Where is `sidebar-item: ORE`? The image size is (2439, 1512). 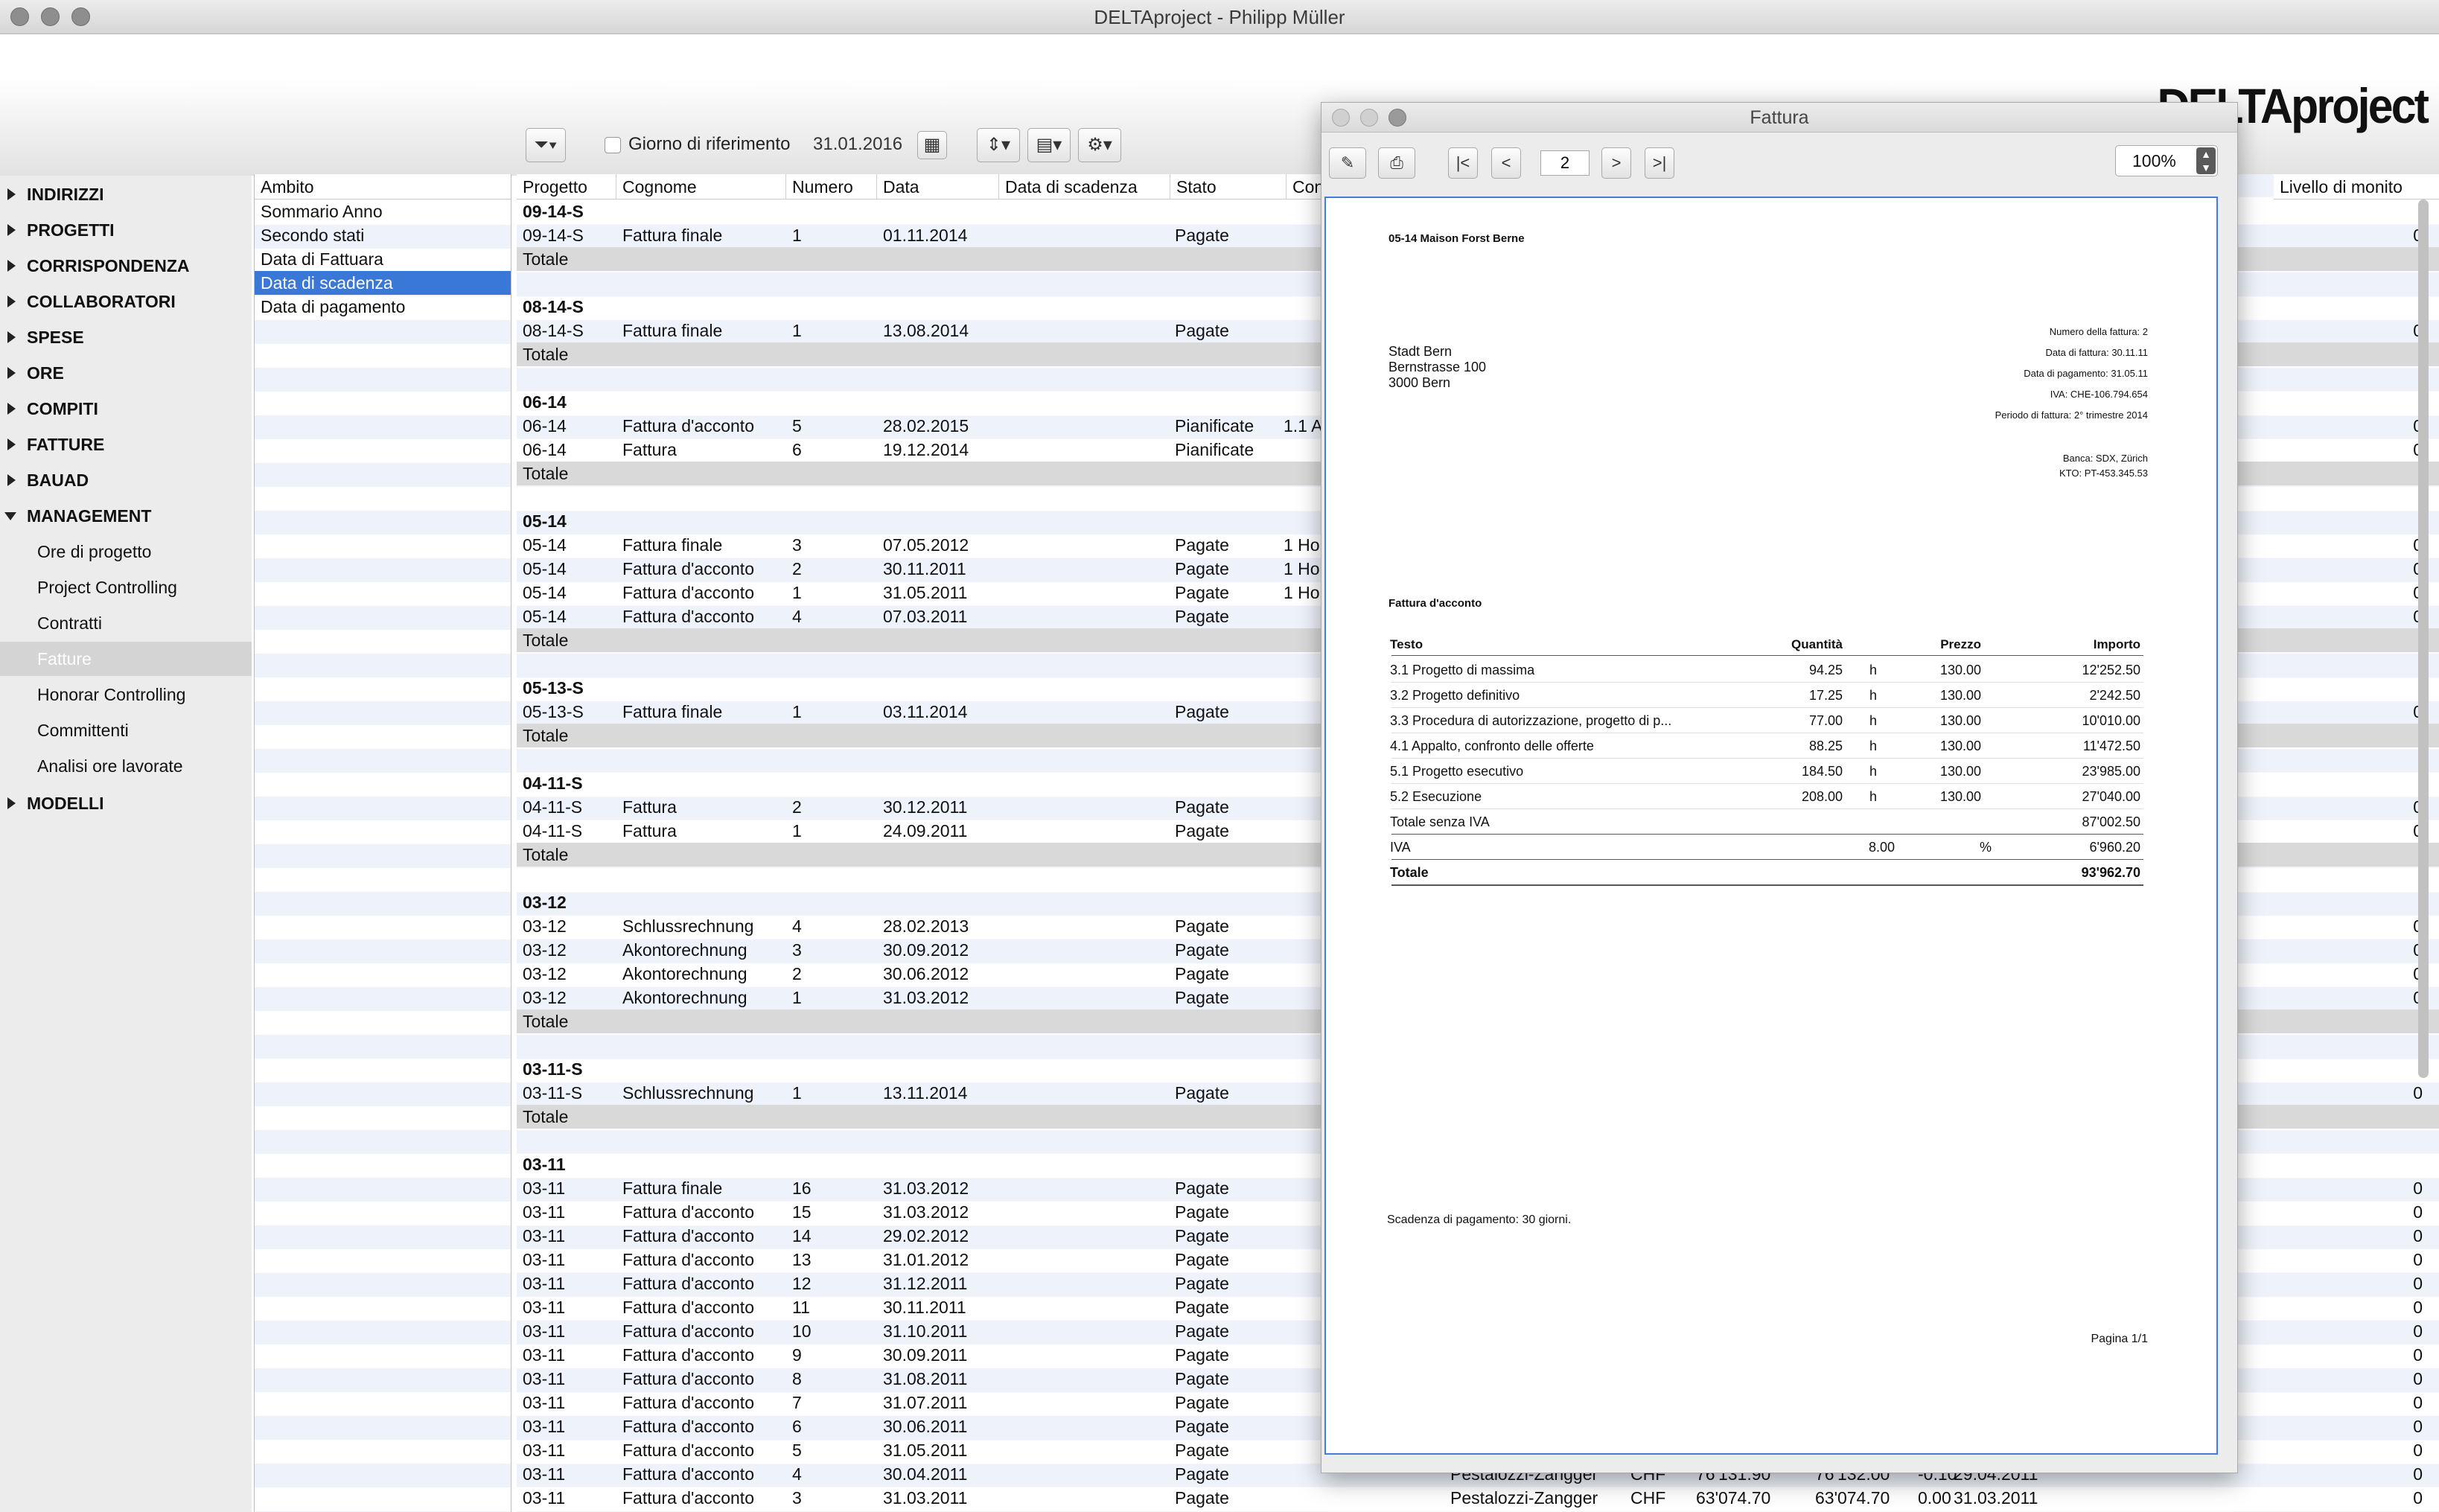
sidebar-item: ORE is located at coordinates (126, 373).